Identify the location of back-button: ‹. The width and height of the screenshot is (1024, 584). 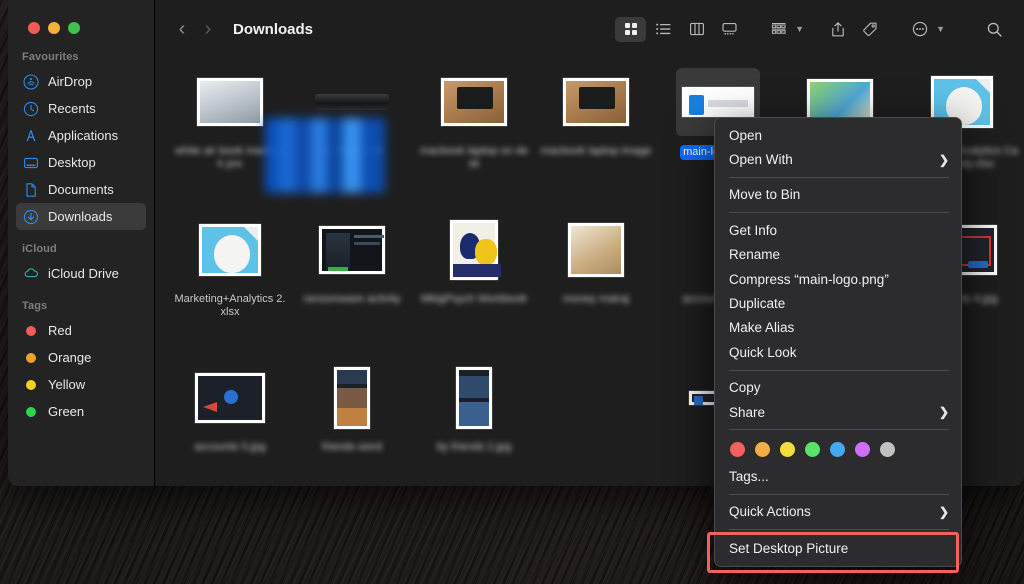
(182, 29).